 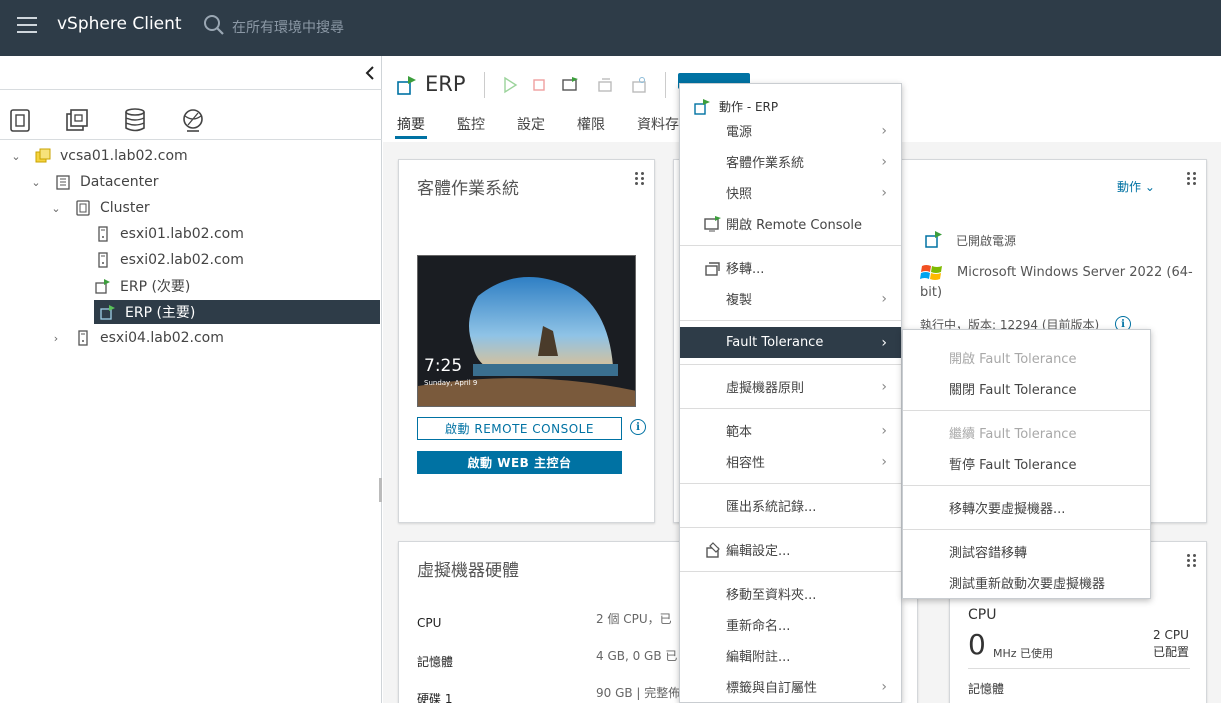 I want to click on menu-item-label: 測試容錯移轉, so click(x=988, y=553).